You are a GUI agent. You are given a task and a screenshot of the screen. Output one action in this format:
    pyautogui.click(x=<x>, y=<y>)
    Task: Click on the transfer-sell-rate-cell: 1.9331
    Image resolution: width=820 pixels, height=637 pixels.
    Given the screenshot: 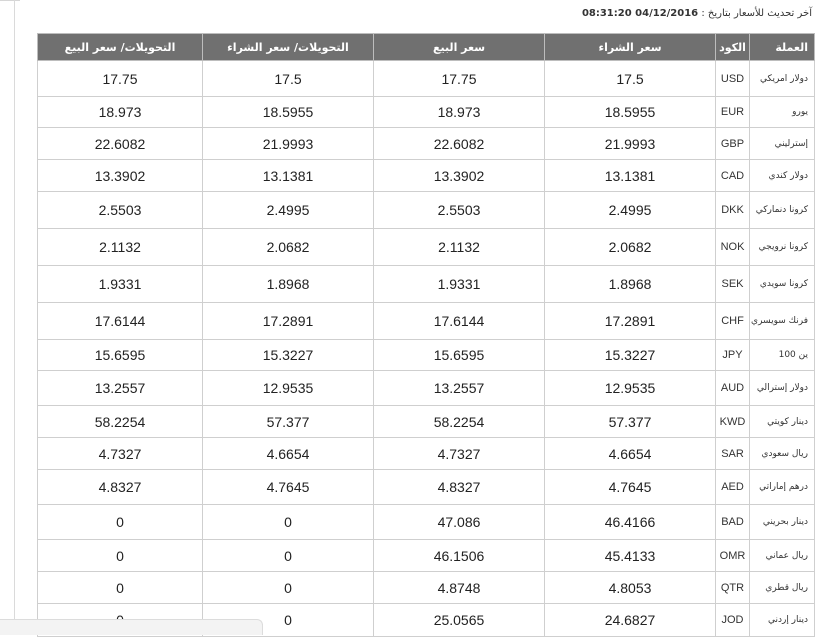 What is the action you would take?
    pyautogui.click(x=120, y=284)
    